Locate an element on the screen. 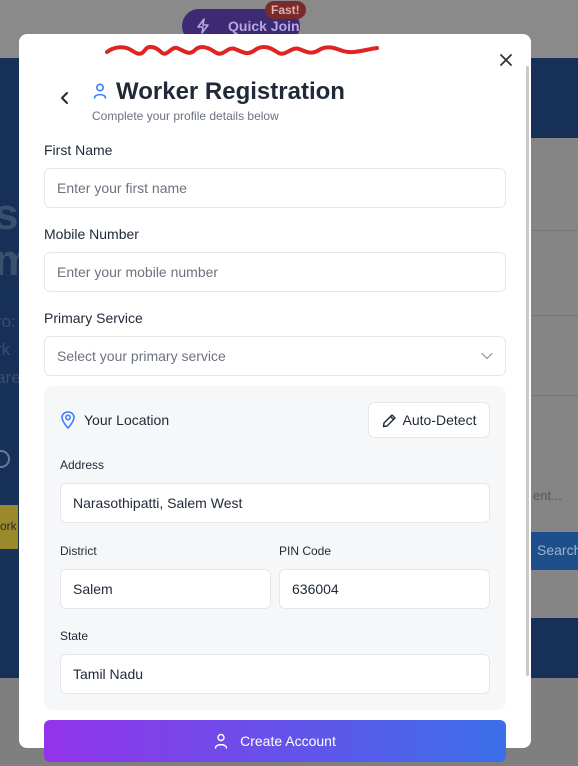  close-button is located at coordinates (506, 60).